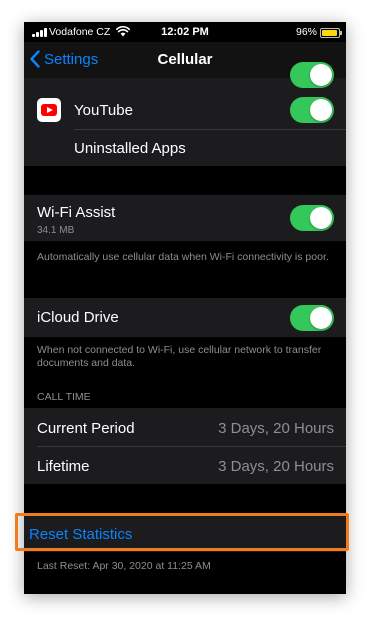 This screenshot has height=621, width=370. What do you see at coordinates (276, 428) in the screenshot?
I see `current-period-value: 3 Days, 20 Hours` at bounding box center [276, 428].